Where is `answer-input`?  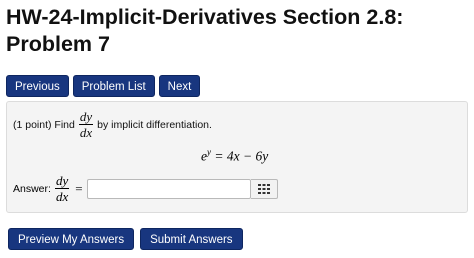
answer-input is located at coordinates (168, 188).